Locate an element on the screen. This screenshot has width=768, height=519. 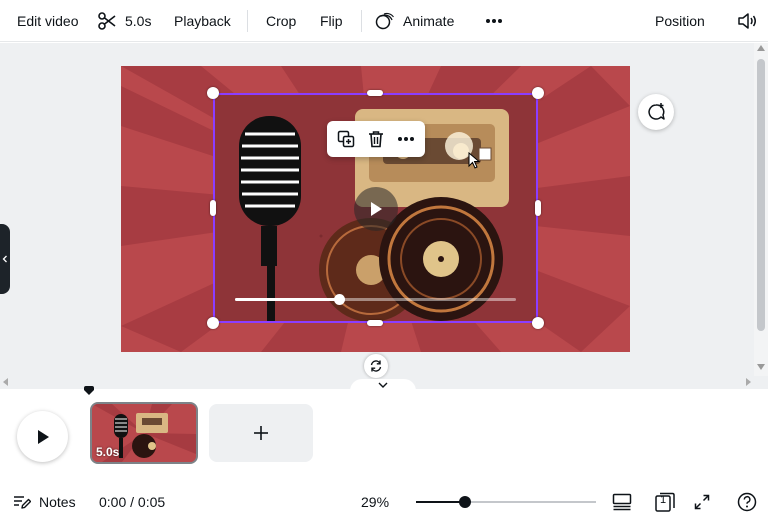
animate-icon is located at coordinates (384, 21).